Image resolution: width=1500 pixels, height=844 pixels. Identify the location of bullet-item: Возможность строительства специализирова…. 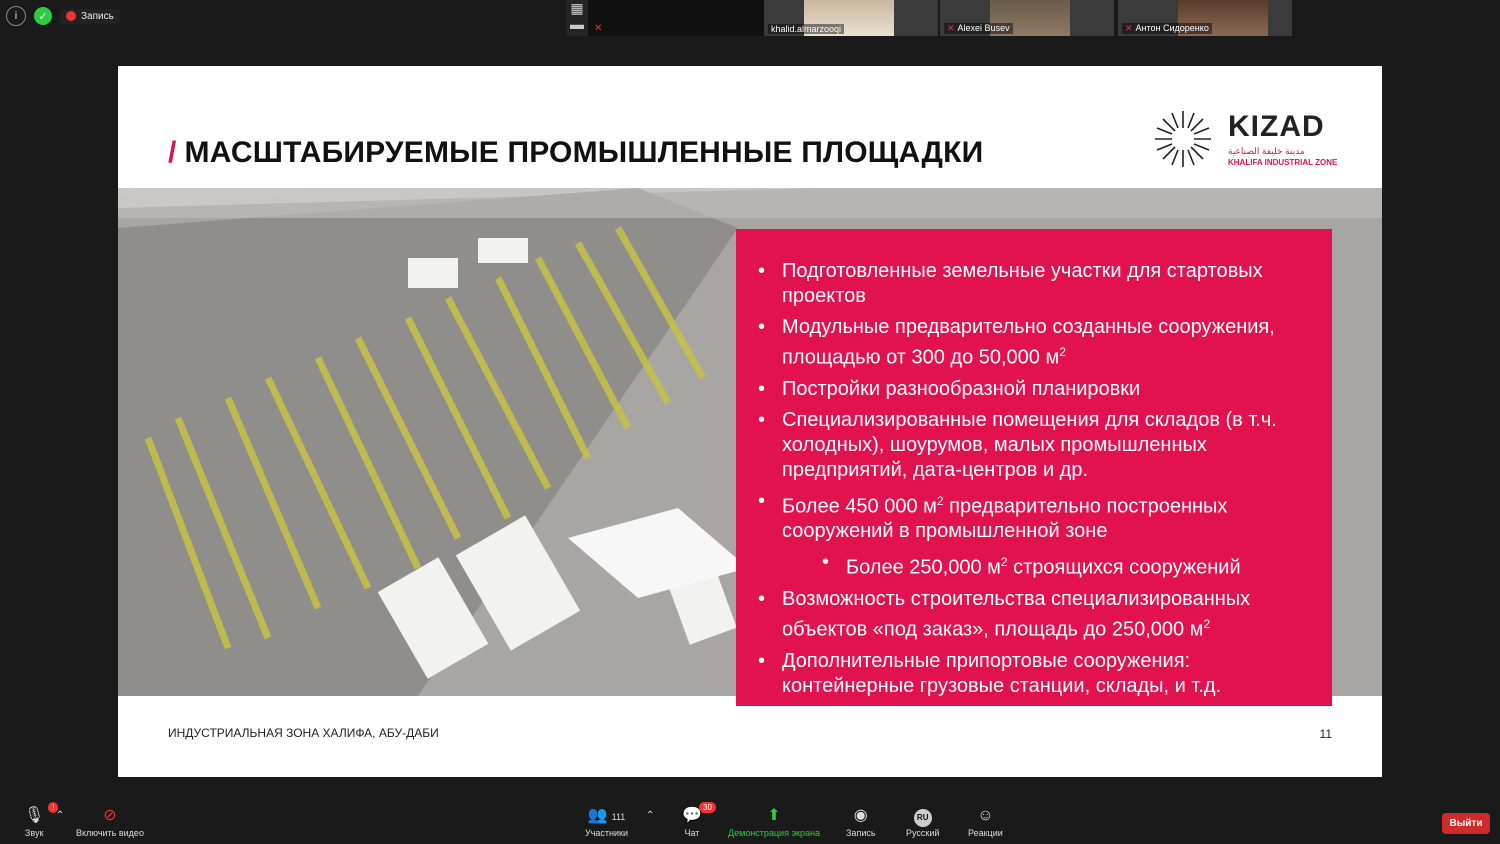
(1032, 615).